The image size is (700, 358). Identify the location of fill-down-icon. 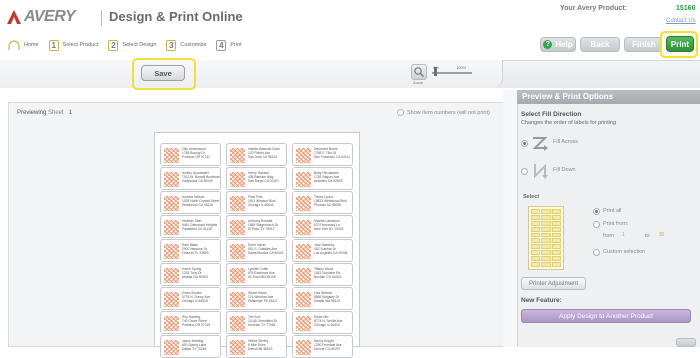
(540, 171).